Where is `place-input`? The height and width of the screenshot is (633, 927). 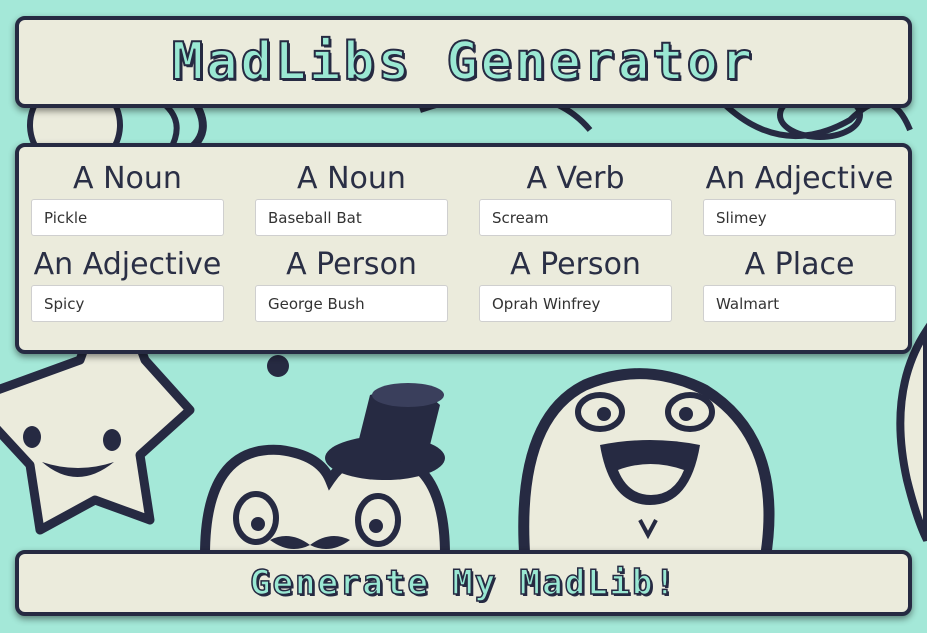
place-input is located at coordinates (799, 303).